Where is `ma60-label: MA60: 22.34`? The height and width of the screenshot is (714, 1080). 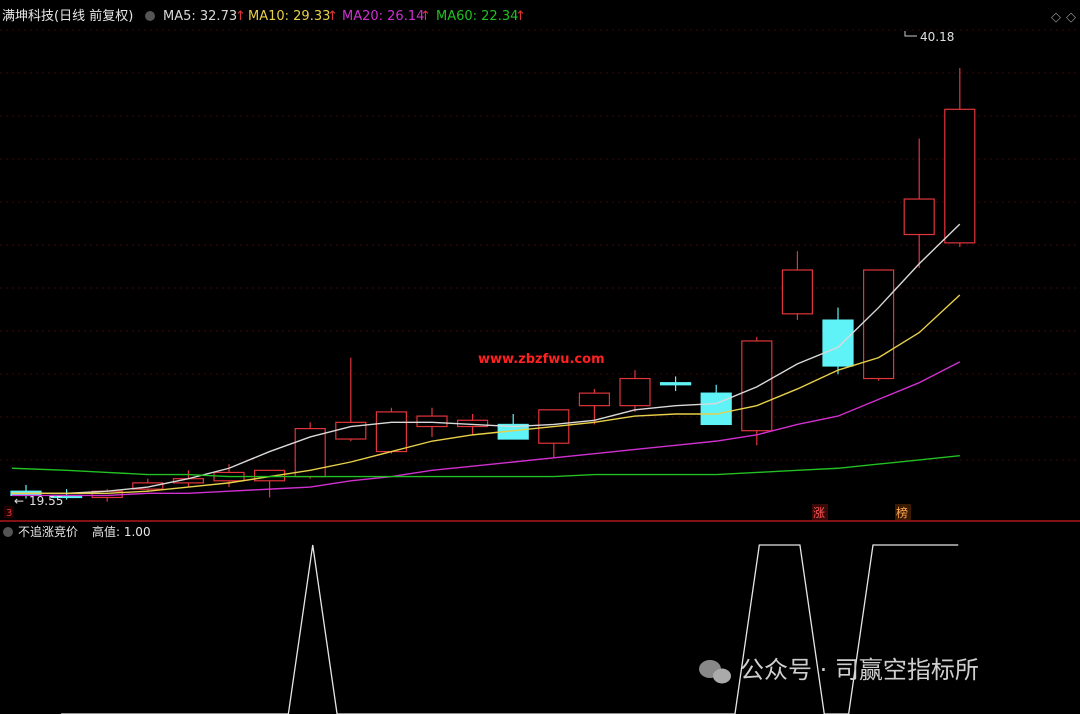
ma60-label: MA60: 22.34 is located at coordinates (477, 16).